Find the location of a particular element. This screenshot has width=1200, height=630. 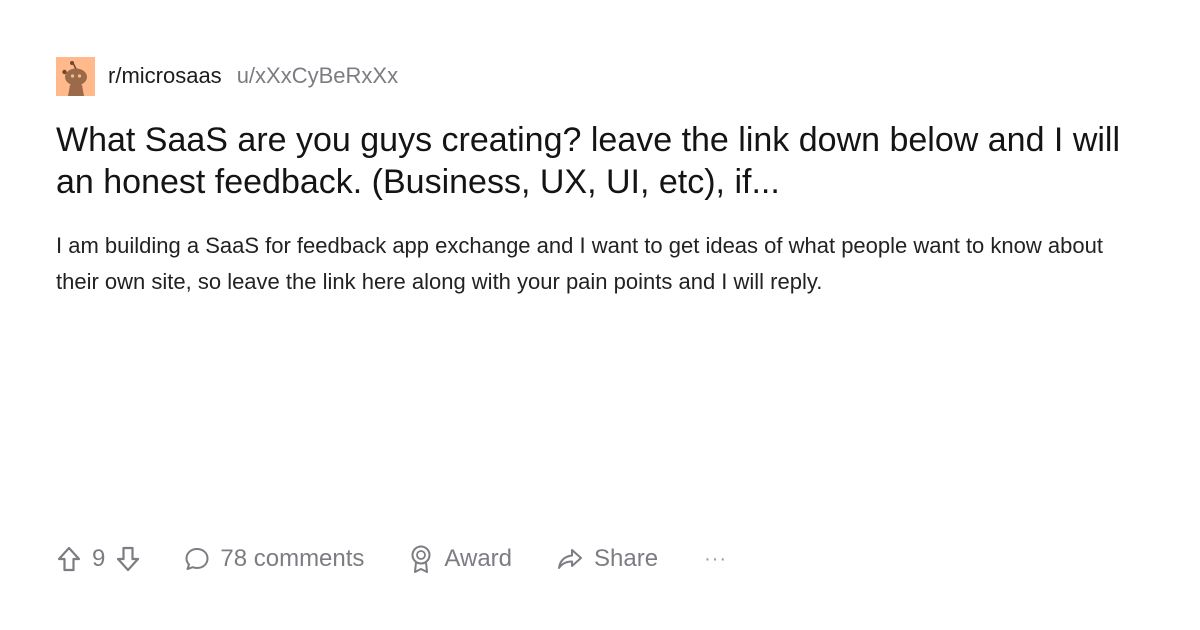

share-button: Share is located at coordinates (607, 559).